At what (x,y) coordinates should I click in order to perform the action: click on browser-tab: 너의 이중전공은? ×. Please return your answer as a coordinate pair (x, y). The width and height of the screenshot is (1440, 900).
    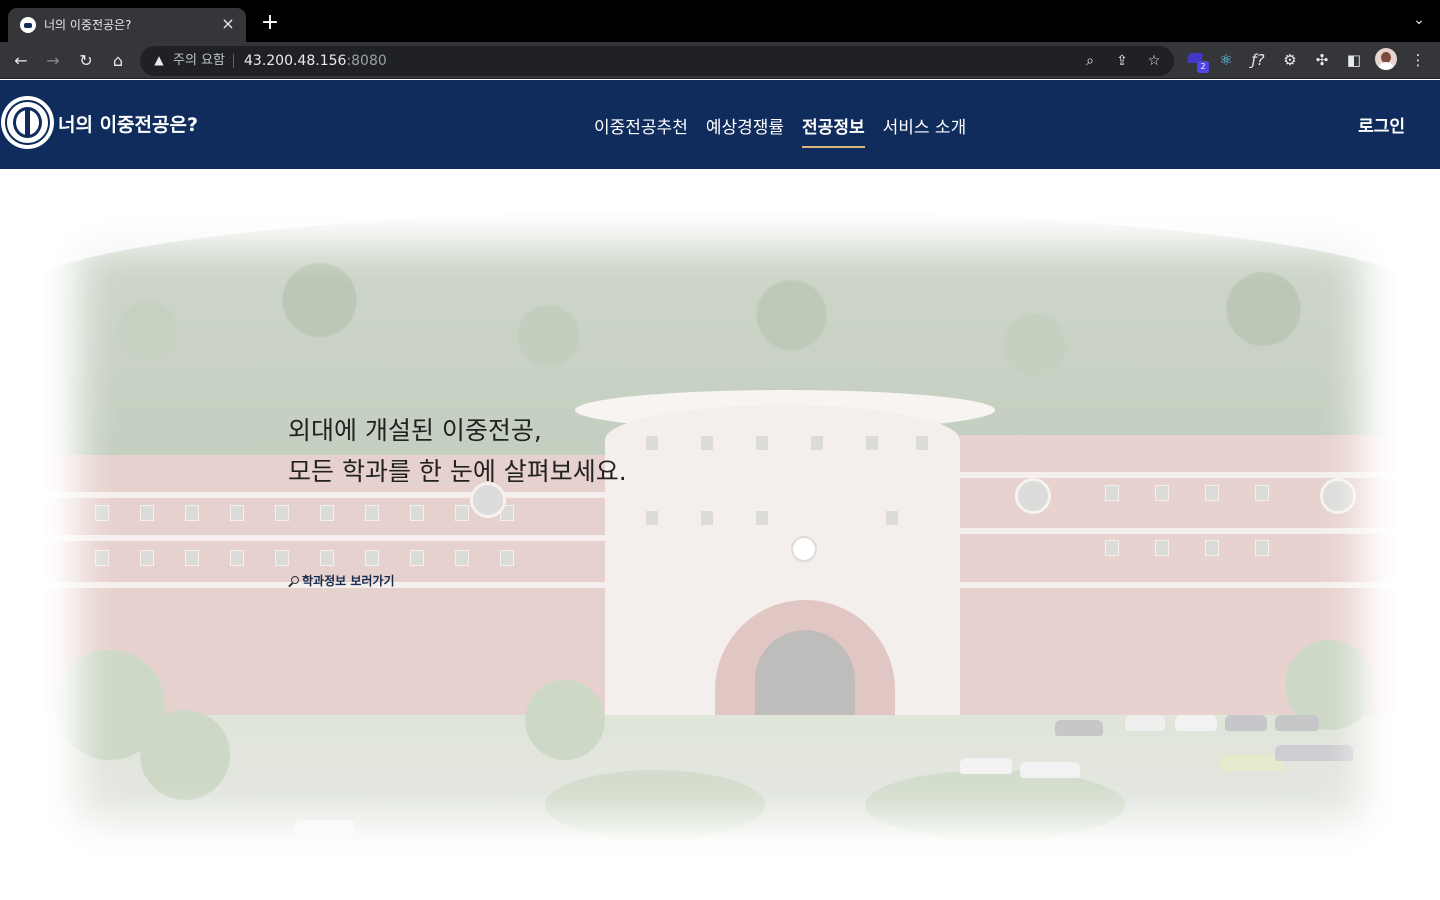
    Looking at the image, I should click on (127, 25).